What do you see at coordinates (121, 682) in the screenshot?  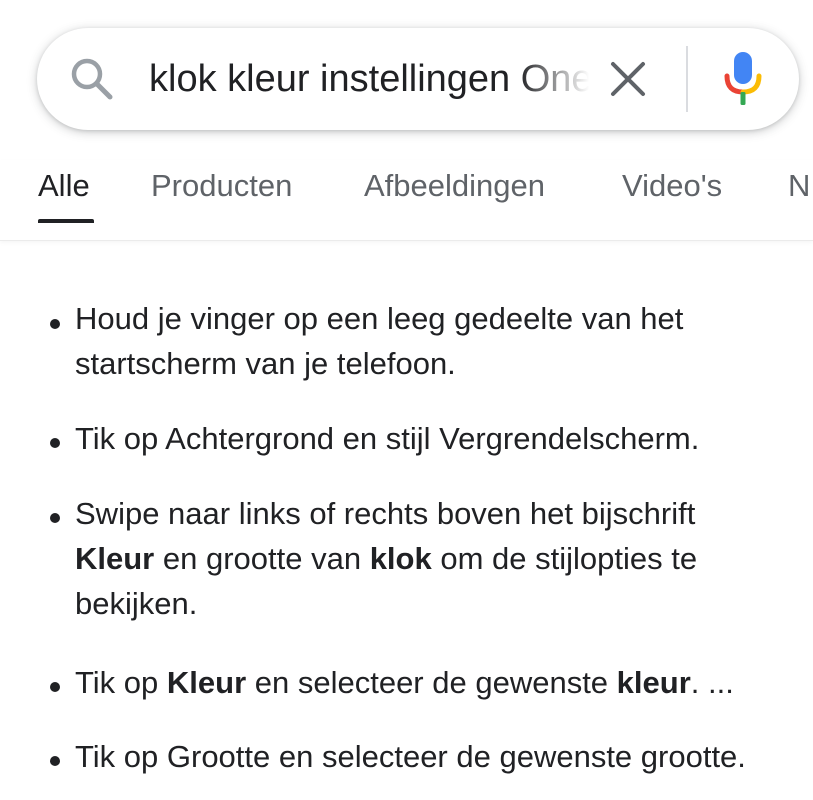 I see `step-4-prefix: Tik op` at bounding box center [121, 682].